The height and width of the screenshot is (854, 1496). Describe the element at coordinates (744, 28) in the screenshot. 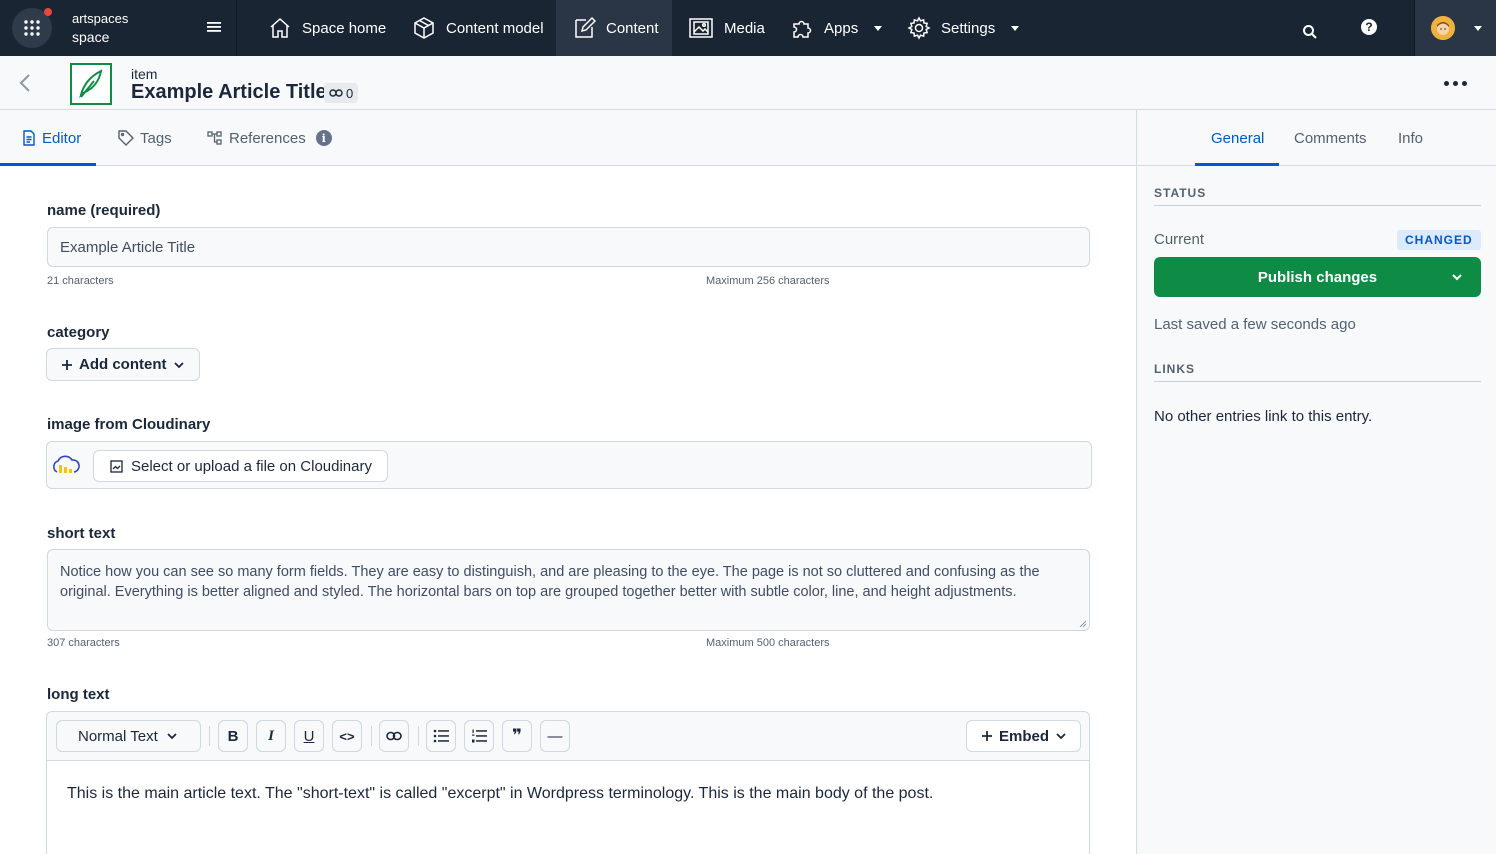

I see `nav-label: Media` at that location.